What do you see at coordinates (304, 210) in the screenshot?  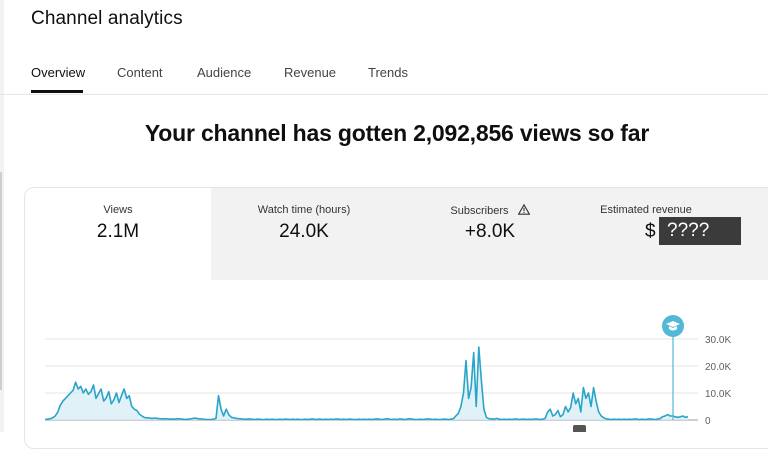 I see `metric-label: Watch time (hours)` at bounding box center [304, 210].